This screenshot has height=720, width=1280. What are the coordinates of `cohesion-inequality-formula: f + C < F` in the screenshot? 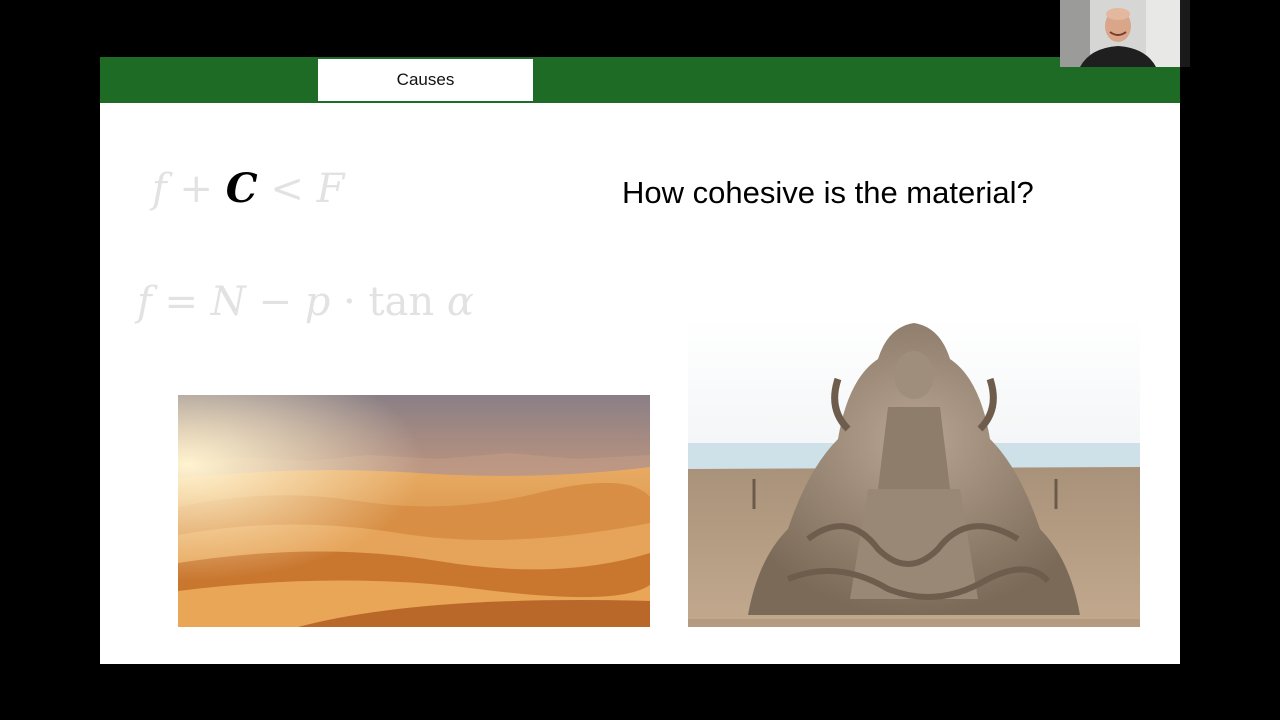 It's located at (248, 188).